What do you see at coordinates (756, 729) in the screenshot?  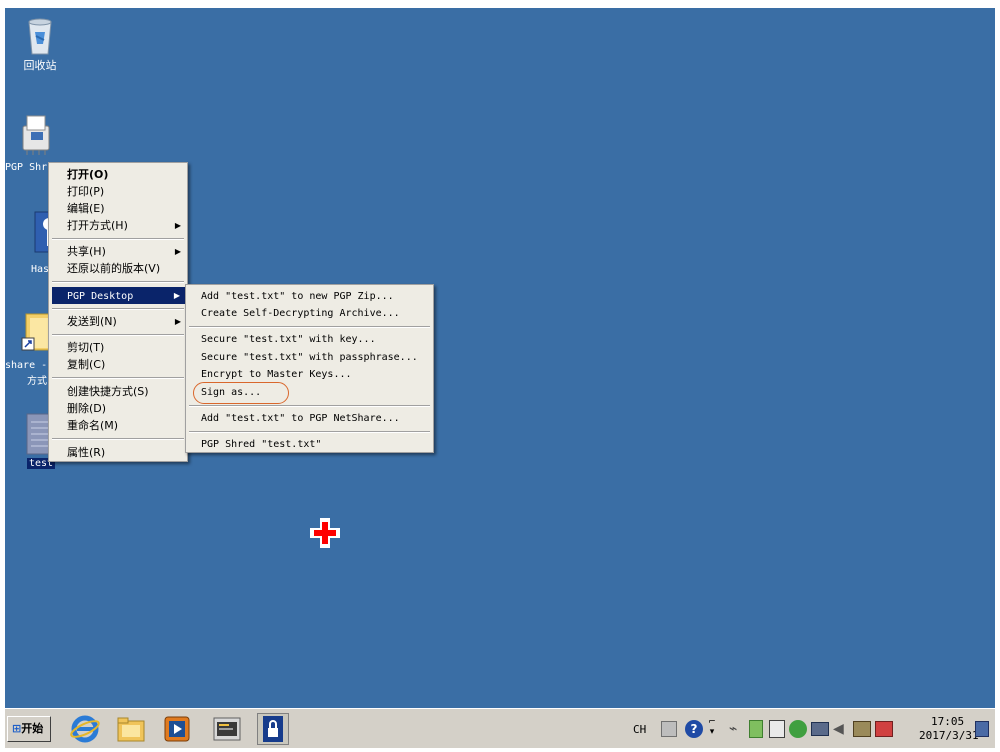 I see `security-icon` at bounding box center [756, 729].